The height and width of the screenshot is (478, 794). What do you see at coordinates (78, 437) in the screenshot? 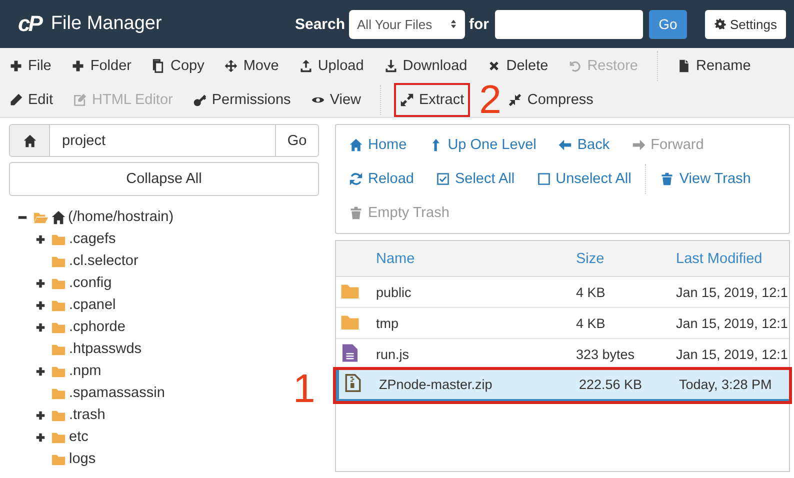
I see `folder-item: etc` at bounding box center [78, 437].